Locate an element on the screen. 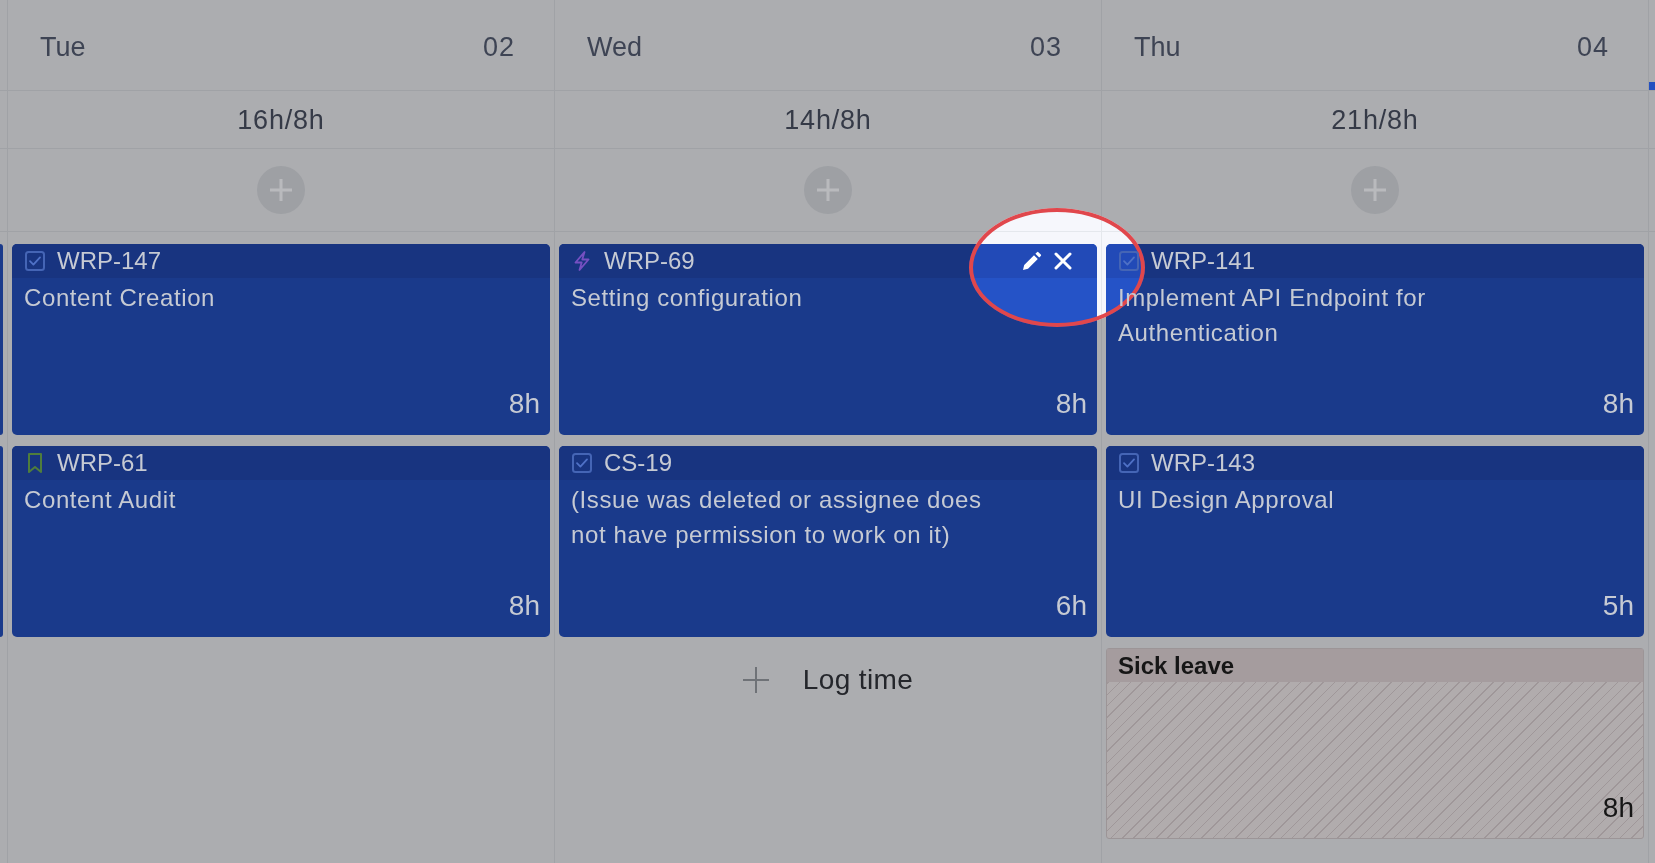  issue-key: WRP-143 is located at coordinates (1203, 463).